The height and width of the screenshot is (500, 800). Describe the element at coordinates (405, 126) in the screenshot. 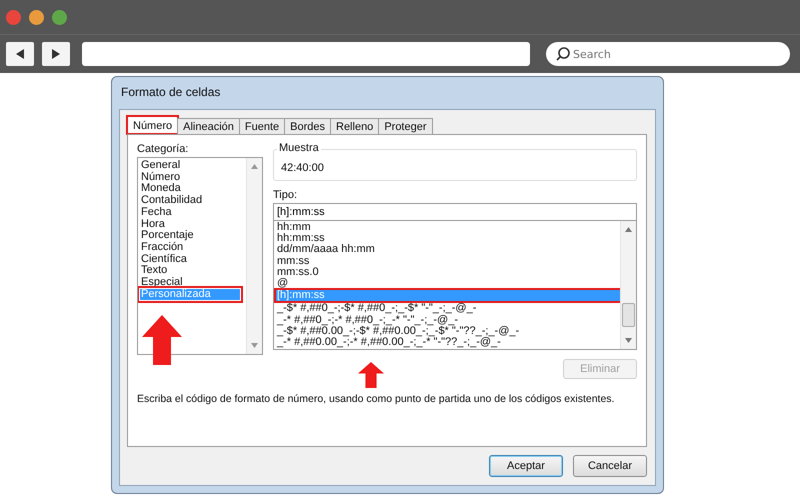

I see `tab: Proteger` at that location.